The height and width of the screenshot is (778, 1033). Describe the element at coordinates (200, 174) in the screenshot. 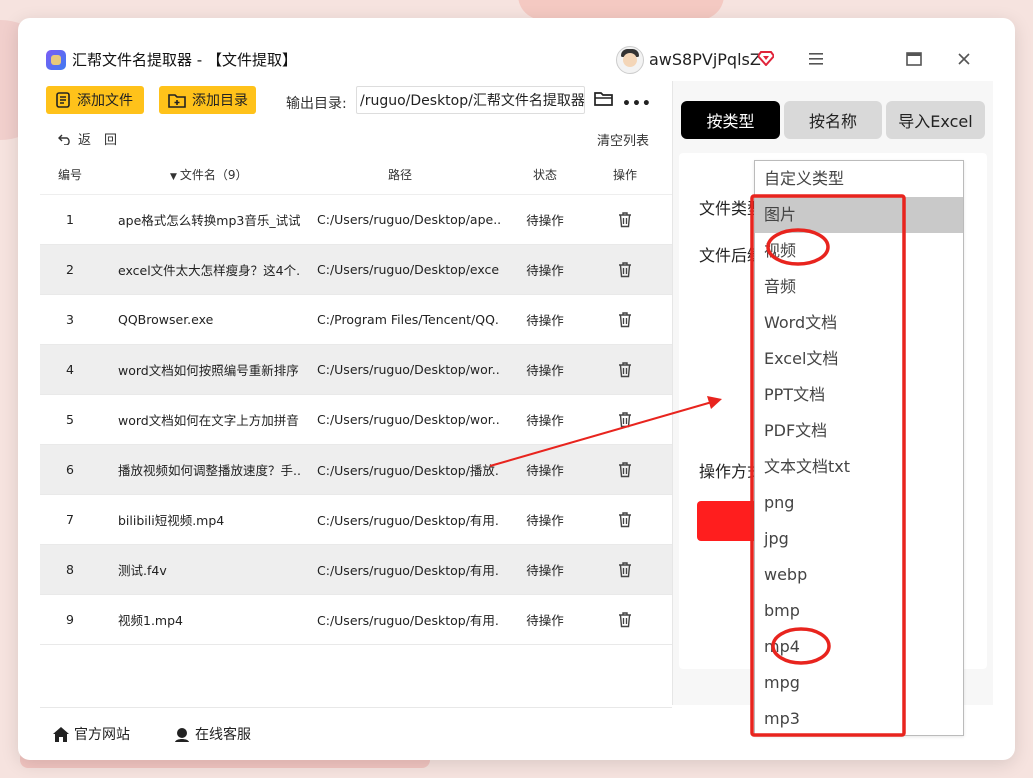

I see `header-name: ▼ 文件名（9）` at that location.